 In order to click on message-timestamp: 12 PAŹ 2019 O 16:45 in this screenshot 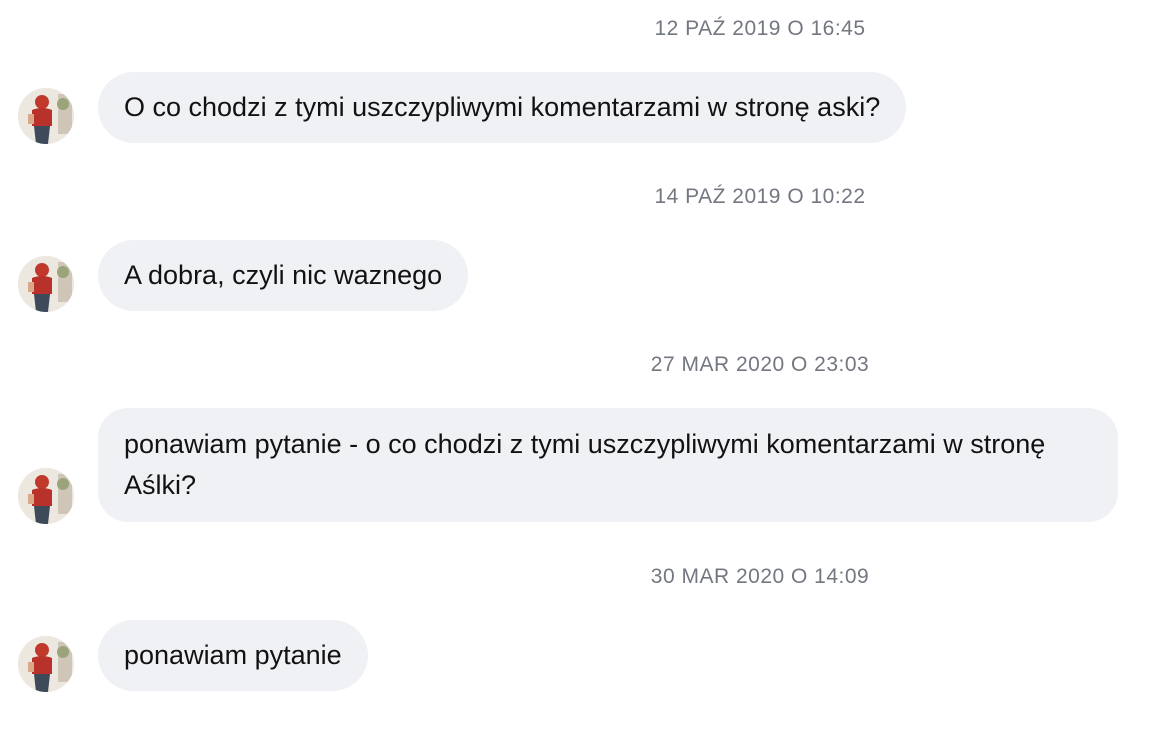, I will do `click(760, 28)`.